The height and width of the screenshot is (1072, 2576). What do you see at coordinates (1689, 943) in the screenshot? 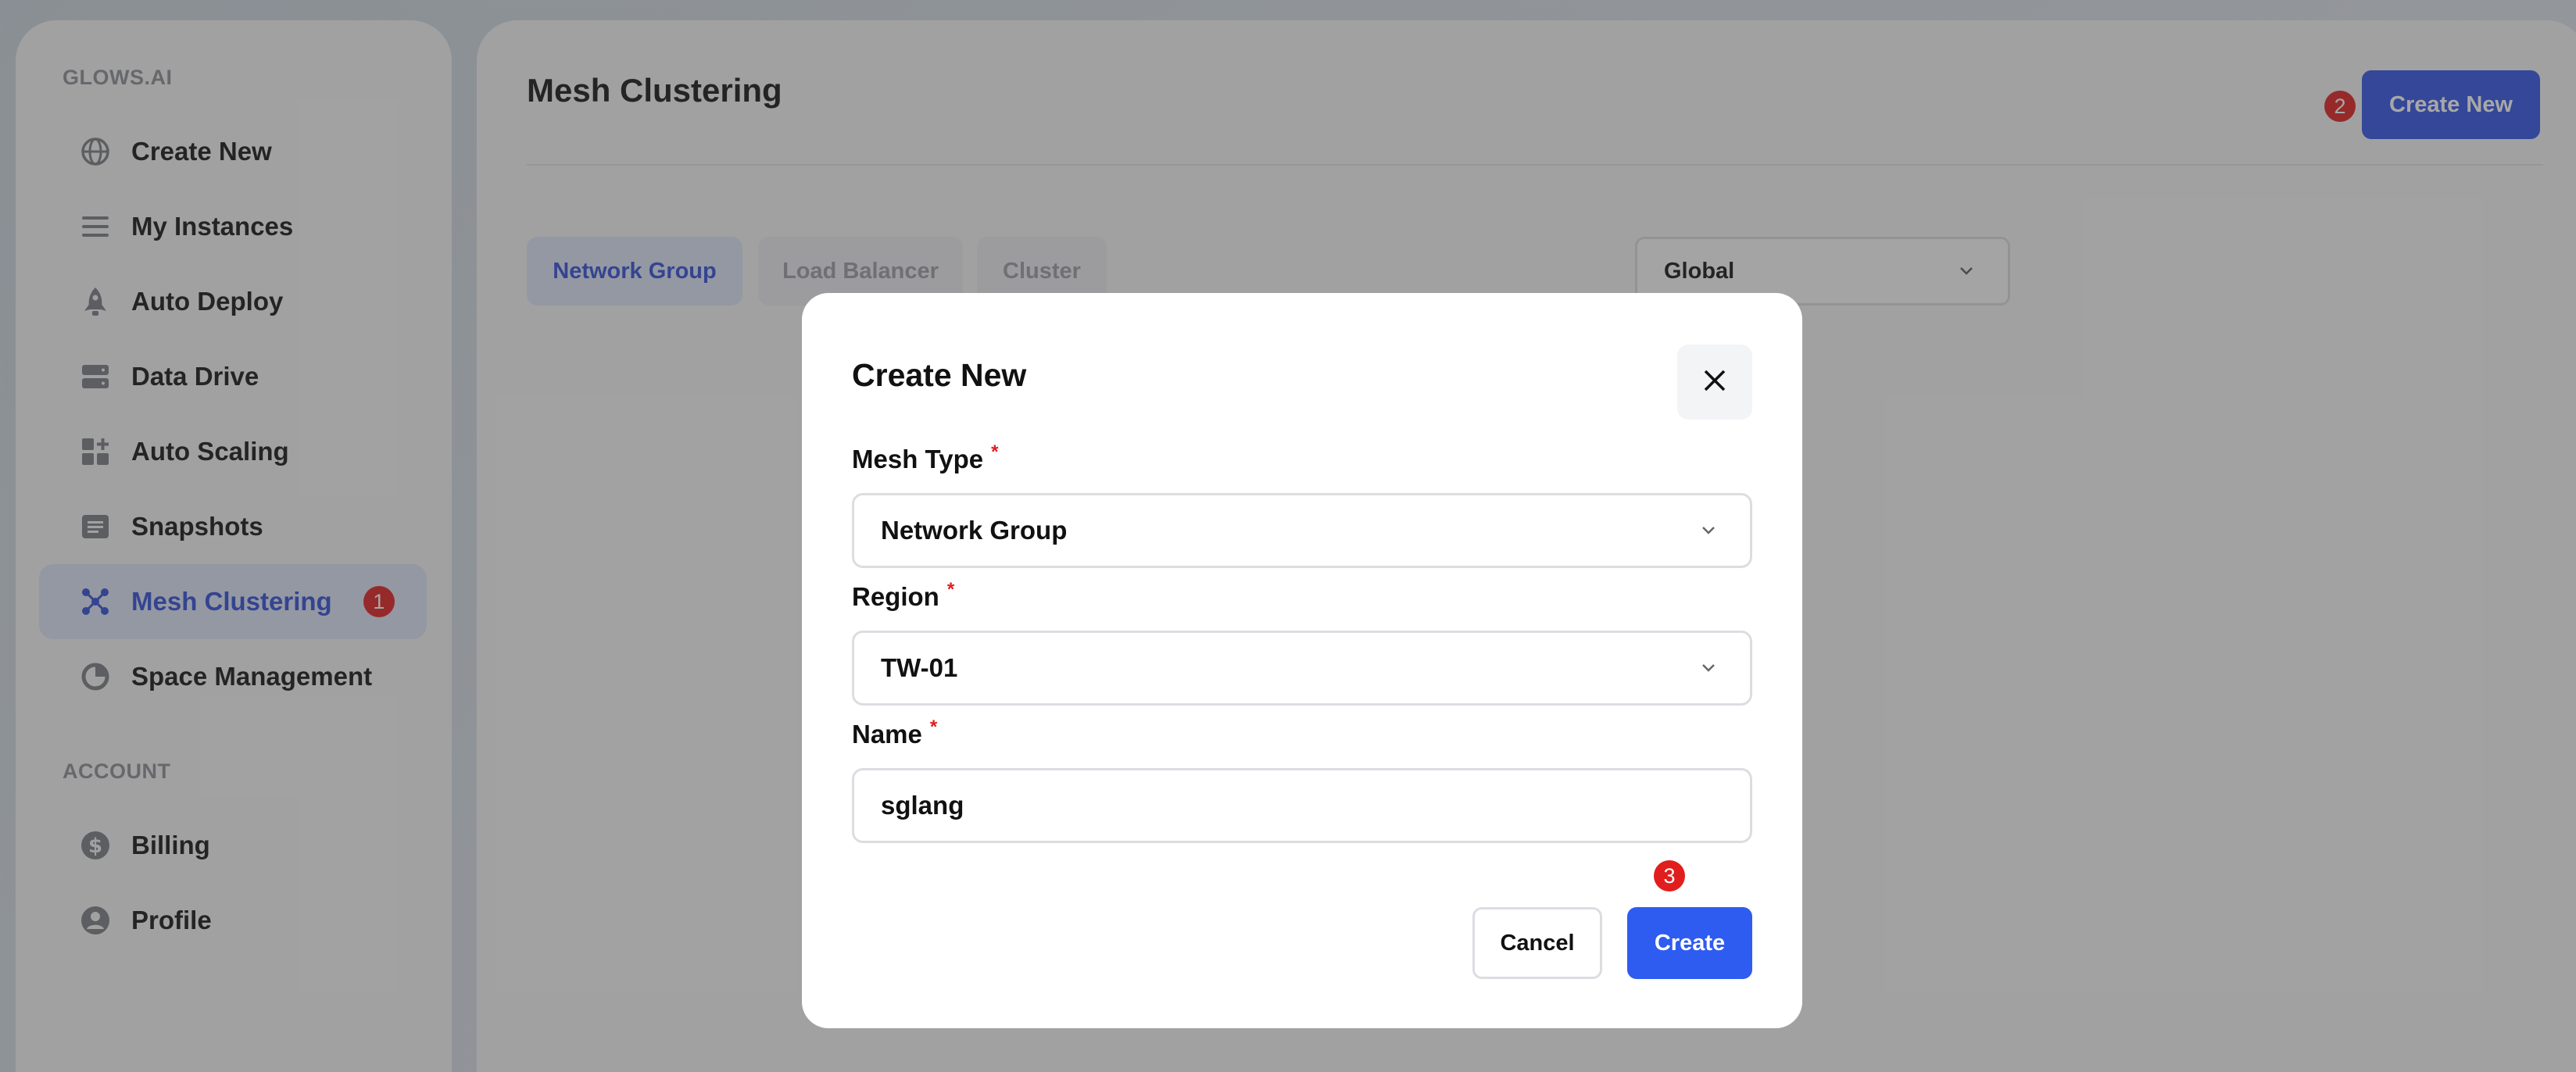
I see `create-button: Create` at bounding box center [1689, 943].